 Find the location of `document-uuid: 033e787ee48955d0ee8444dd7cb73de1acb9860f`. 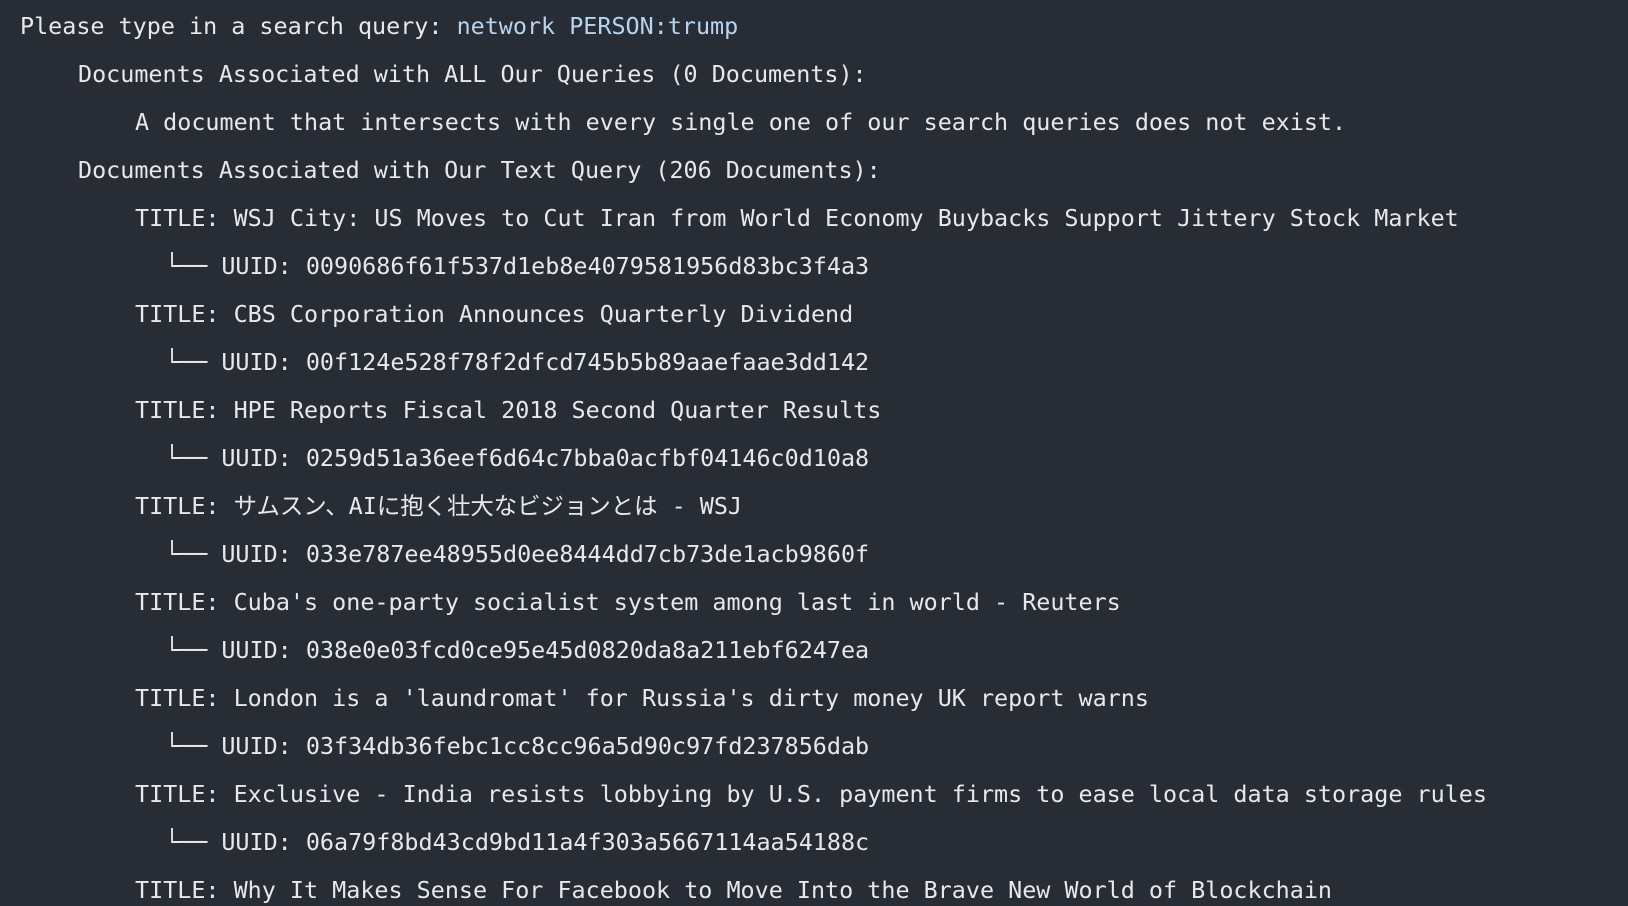

document-uuid: 033e787ee48955d0ee8444dd7cb73de1acb9860f is located at coordinates (587, 554).